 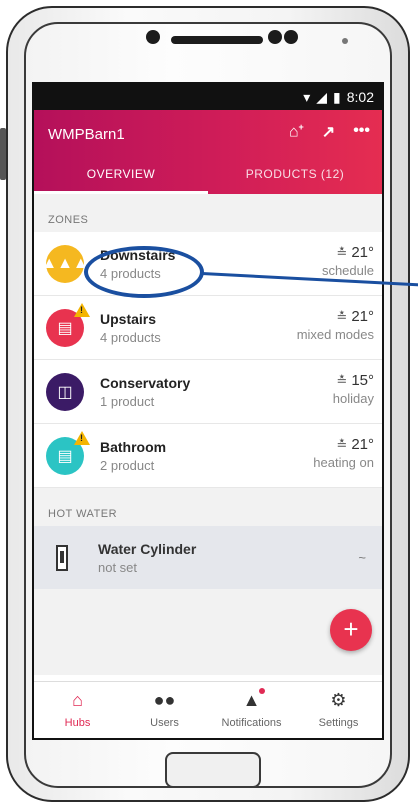 What do you see at coordinates (345, 41) in the screenshot?
I see `proximity-sensor-icon` at bounding box center [345, 41].